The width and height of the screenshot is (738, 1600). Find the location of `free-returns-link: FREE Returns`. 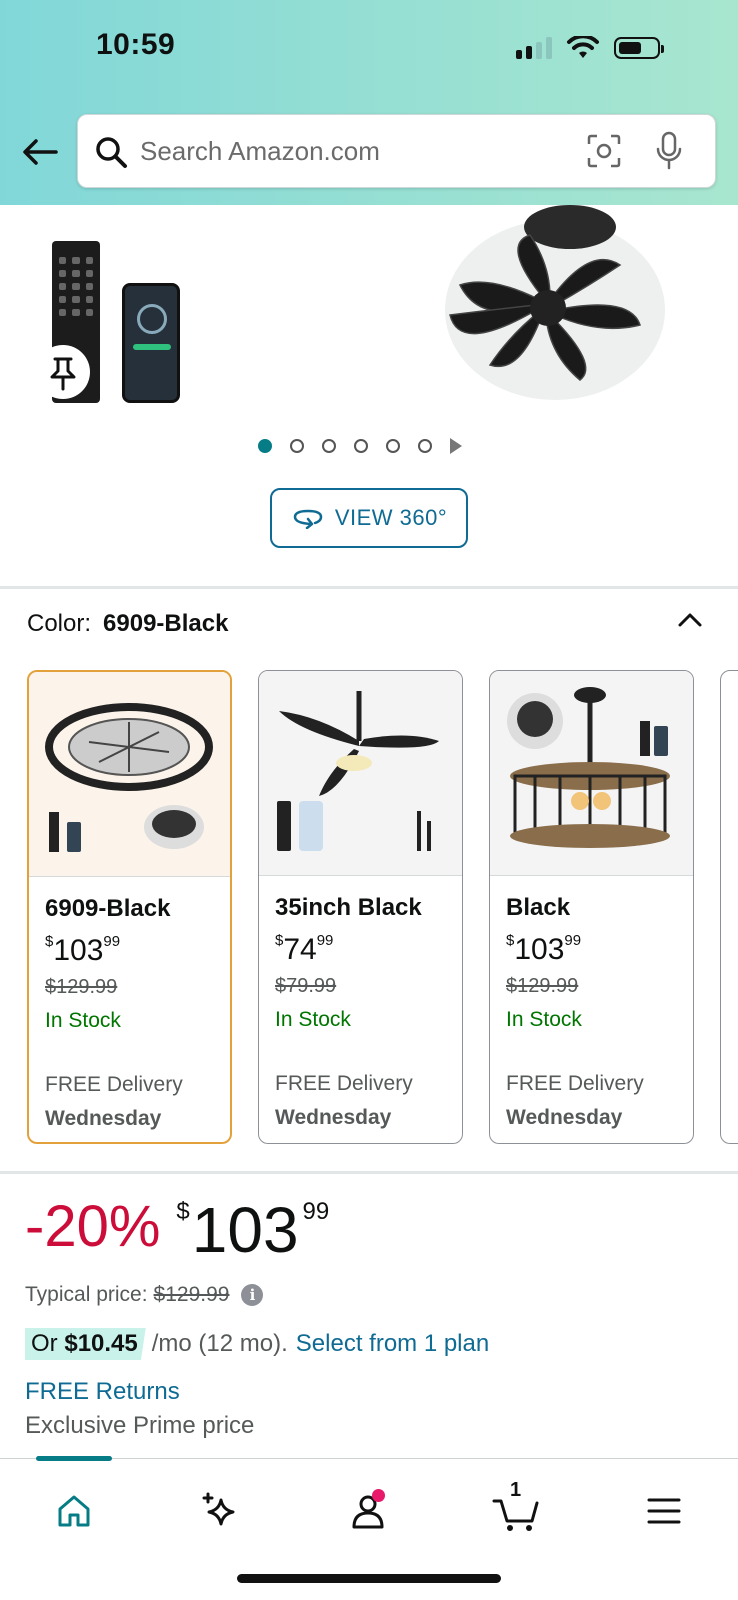

free-returns-link: FREE Returns is located at coordinates (102, 1392).